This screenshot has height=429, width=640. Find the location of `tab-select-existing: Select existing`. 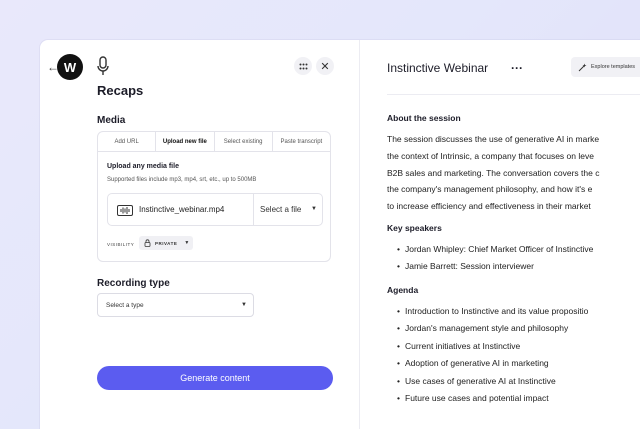

tab-select-existing: Select existing is located at coordinates (244, 141).